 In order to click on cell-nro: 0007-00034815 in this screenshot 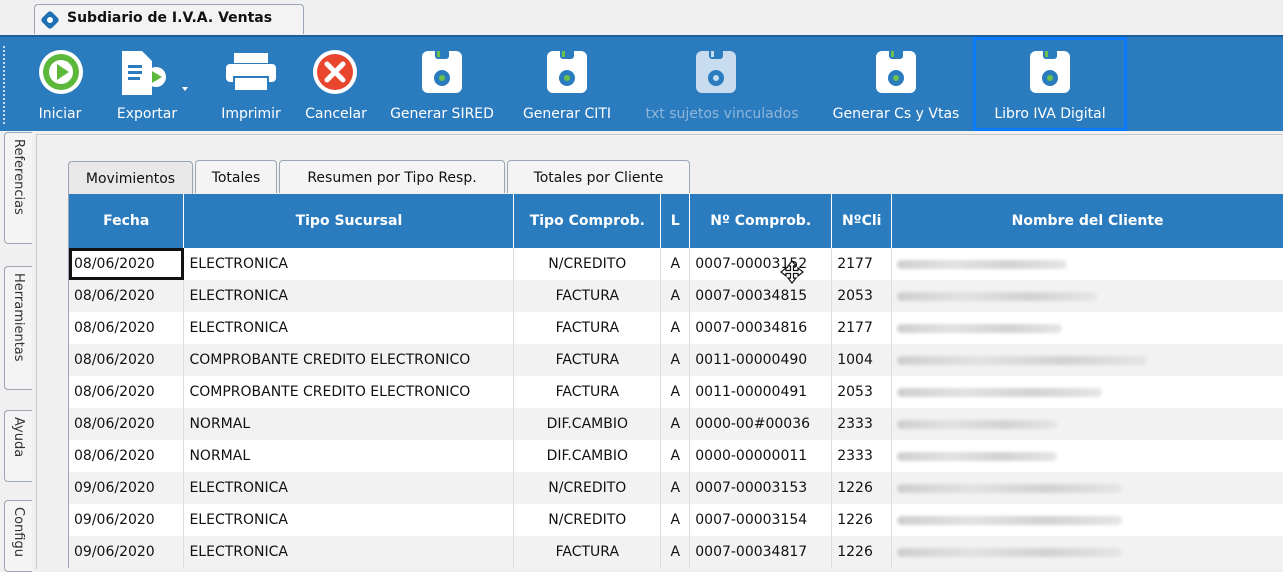, I will do `click(761, 296)`.